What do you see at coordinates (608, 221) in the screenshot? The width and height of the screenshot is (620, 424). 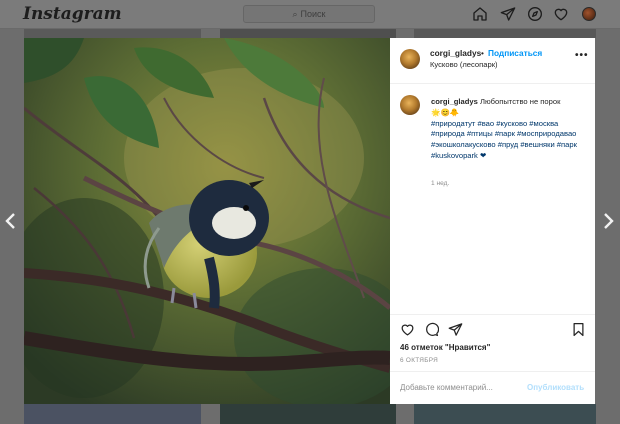 I see `next-post-arrow` at bounding box center [608, 221].